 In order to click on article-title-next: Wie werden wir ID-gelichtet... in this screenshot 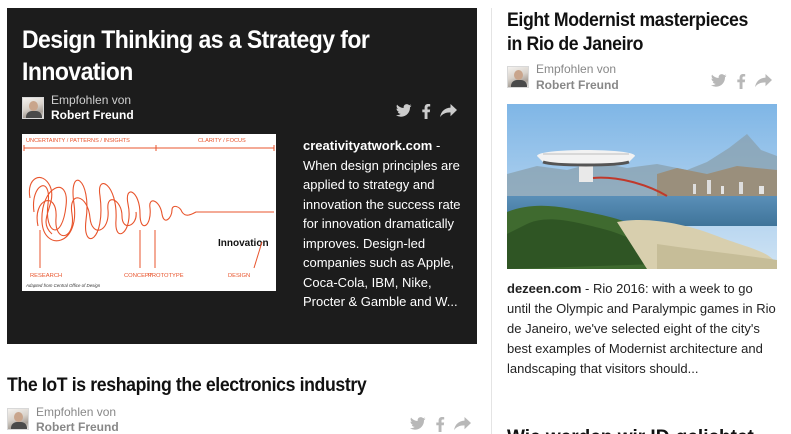, I will do `click(642, 430)`.